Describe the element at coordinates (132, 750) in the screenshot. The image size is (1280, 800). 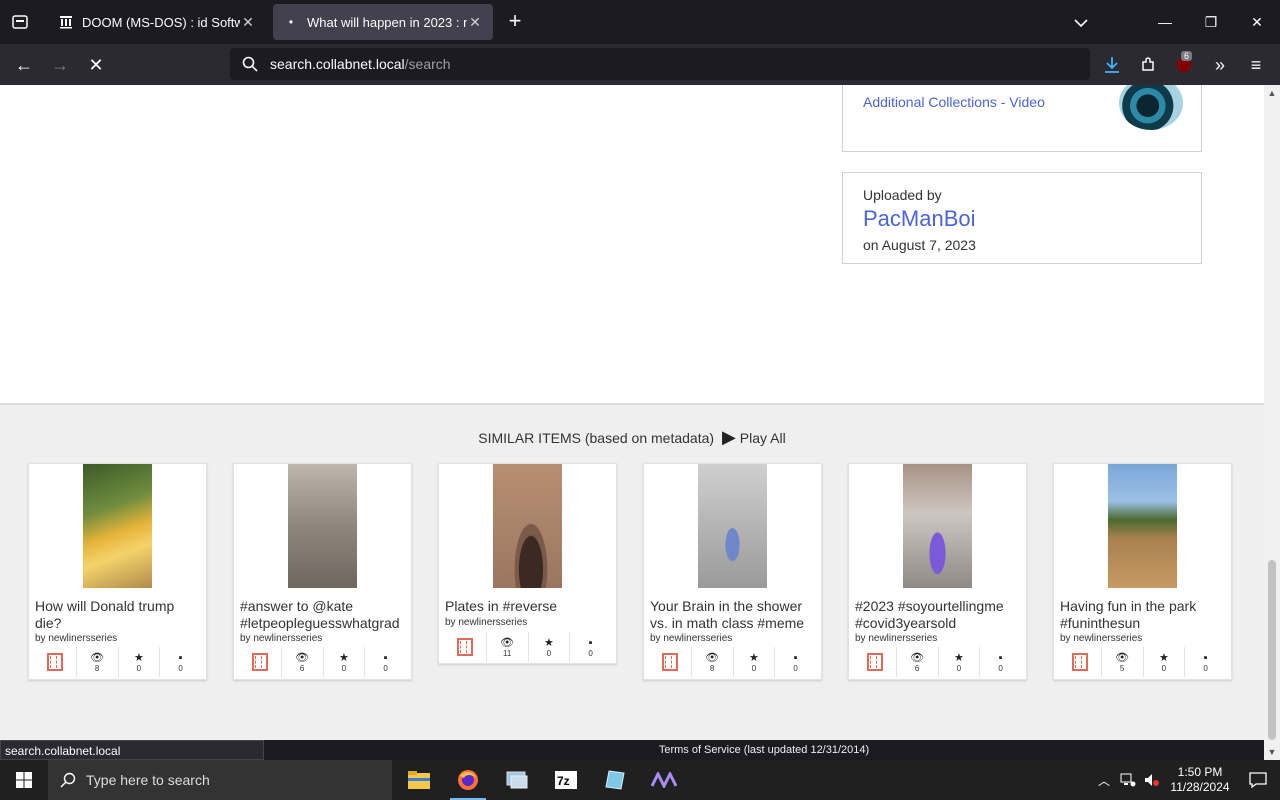
I see `link-status-bar: search.collabnet.local` at that location.